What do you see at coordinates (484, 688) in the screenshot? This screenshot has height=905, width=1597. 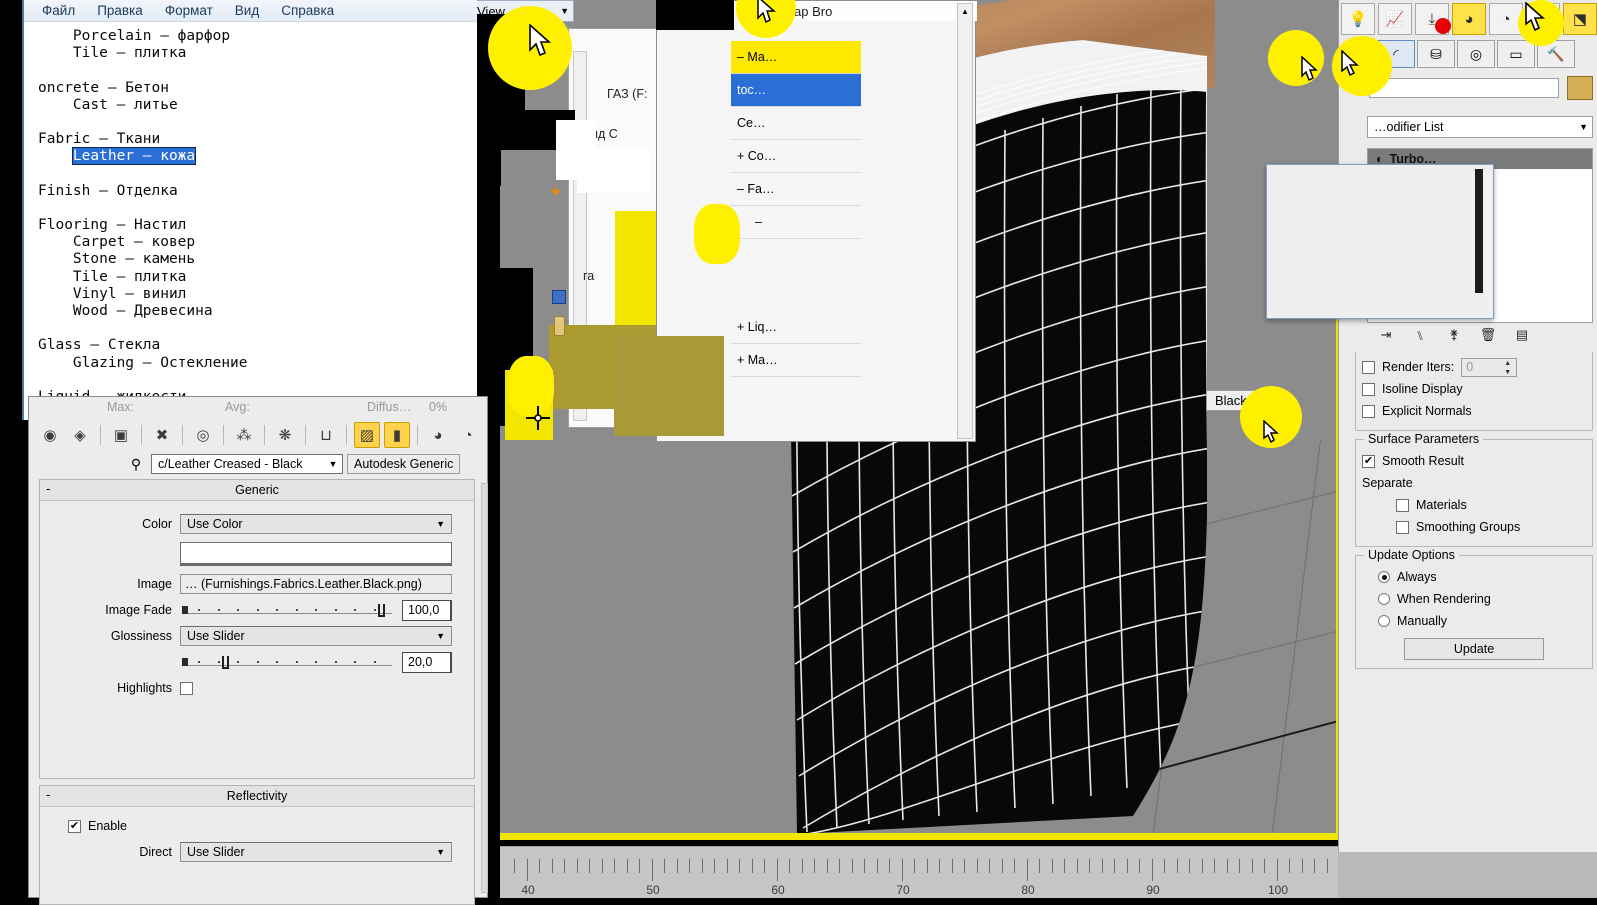 I see `material-editor-scrollbar` at bounding box center [484, 688].